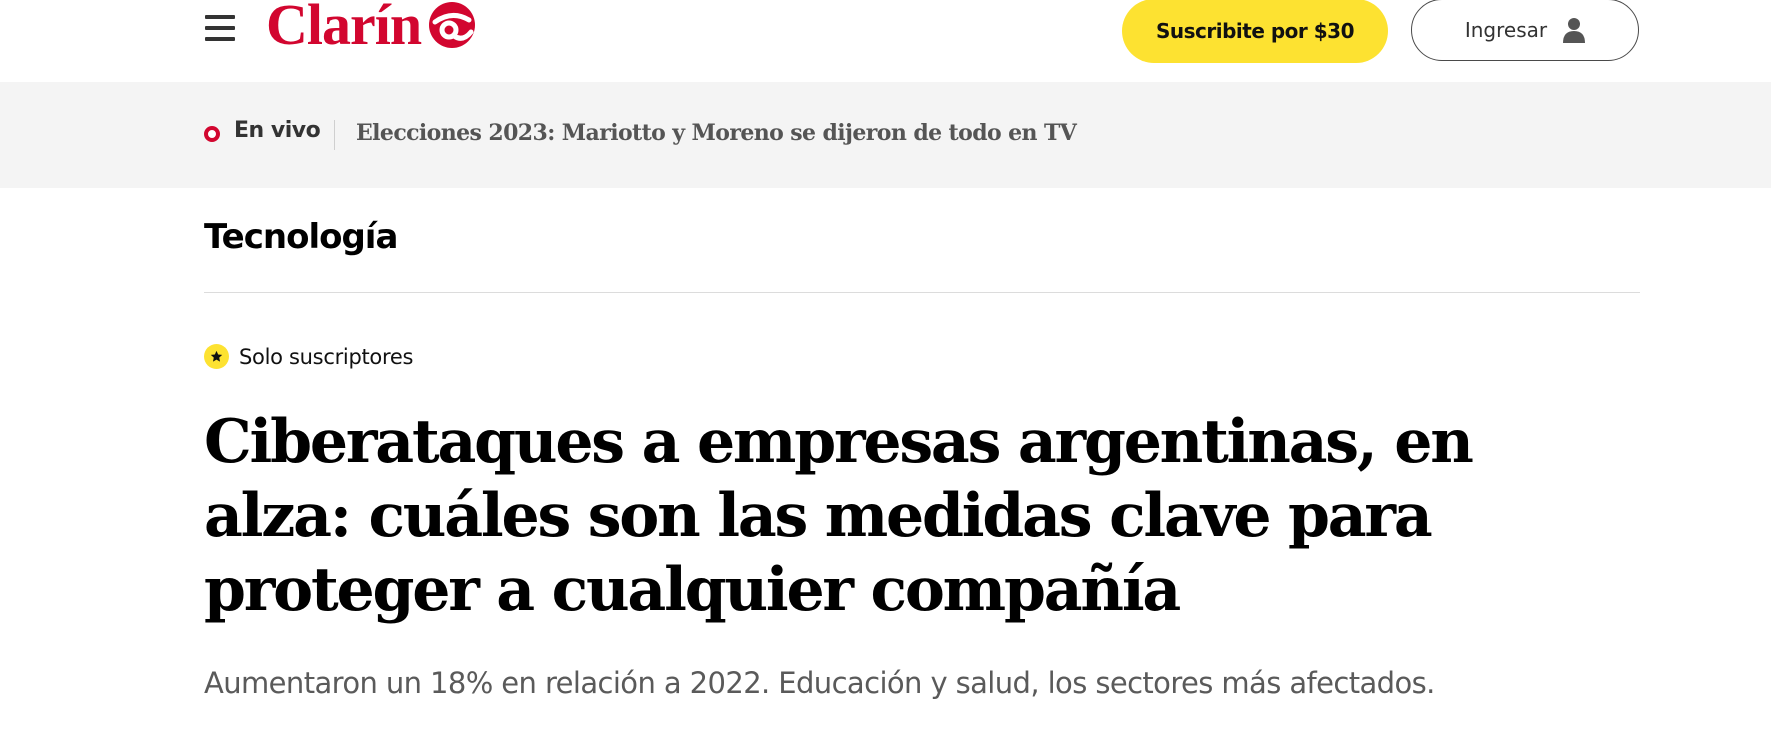 The height and width of the screenshot is (730, 1771). What do you see at coordinates (452, 25) in the screenshot?
I see `clarin-gaucho-mark-icon` at bounding box center [452, 25].